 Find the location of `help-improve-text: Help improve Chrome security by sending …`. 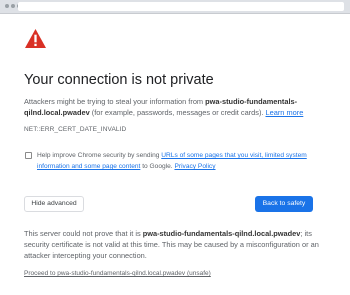

help-improve-text: Help improve Chrome security by sending … is located at coordinates (187, 161).